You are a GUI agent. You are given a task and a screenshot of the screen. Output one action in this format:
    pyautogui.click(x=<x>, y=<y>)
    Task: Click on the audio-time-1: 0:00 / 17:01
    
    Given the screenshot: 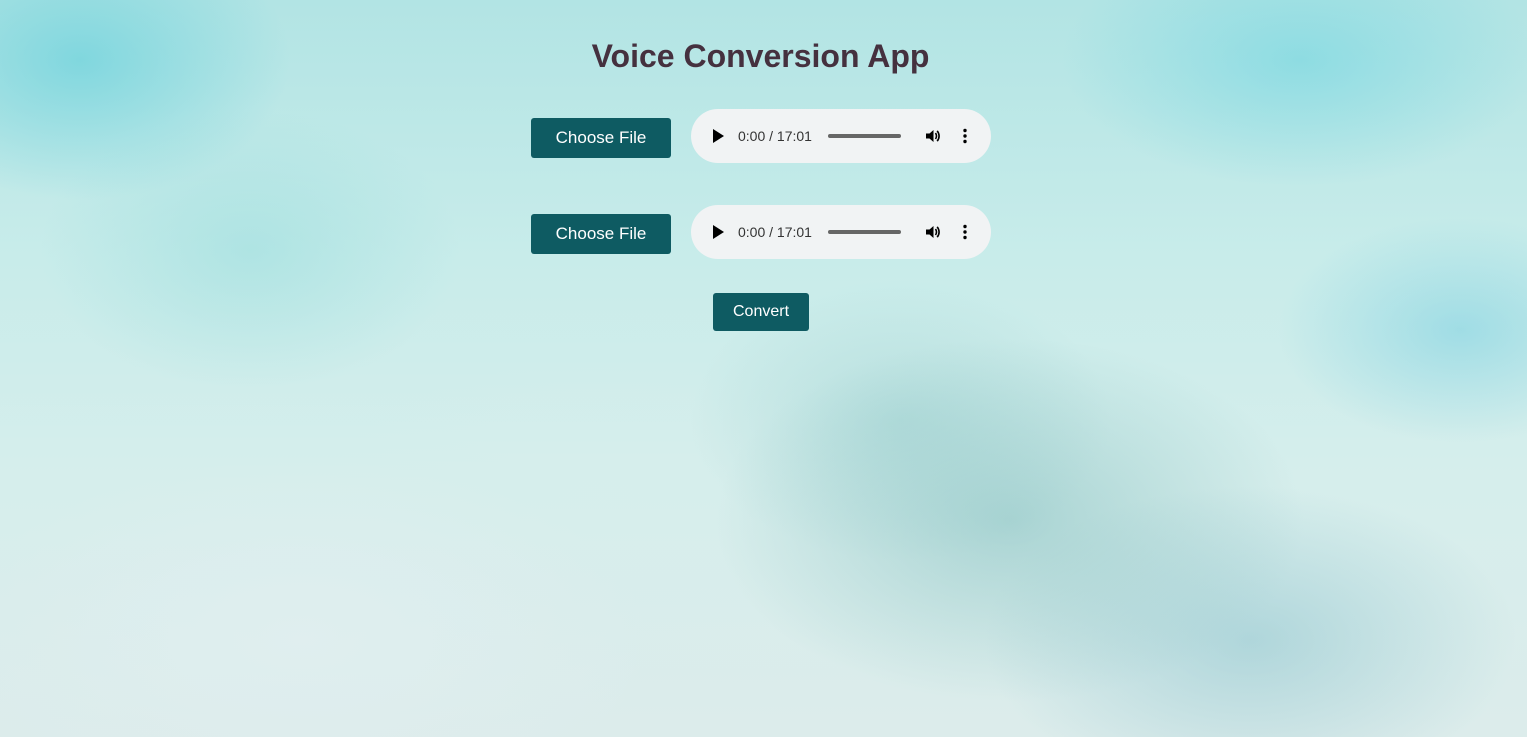 What is the action you would take?
    pyautogui.click(x=775, y=136)
    